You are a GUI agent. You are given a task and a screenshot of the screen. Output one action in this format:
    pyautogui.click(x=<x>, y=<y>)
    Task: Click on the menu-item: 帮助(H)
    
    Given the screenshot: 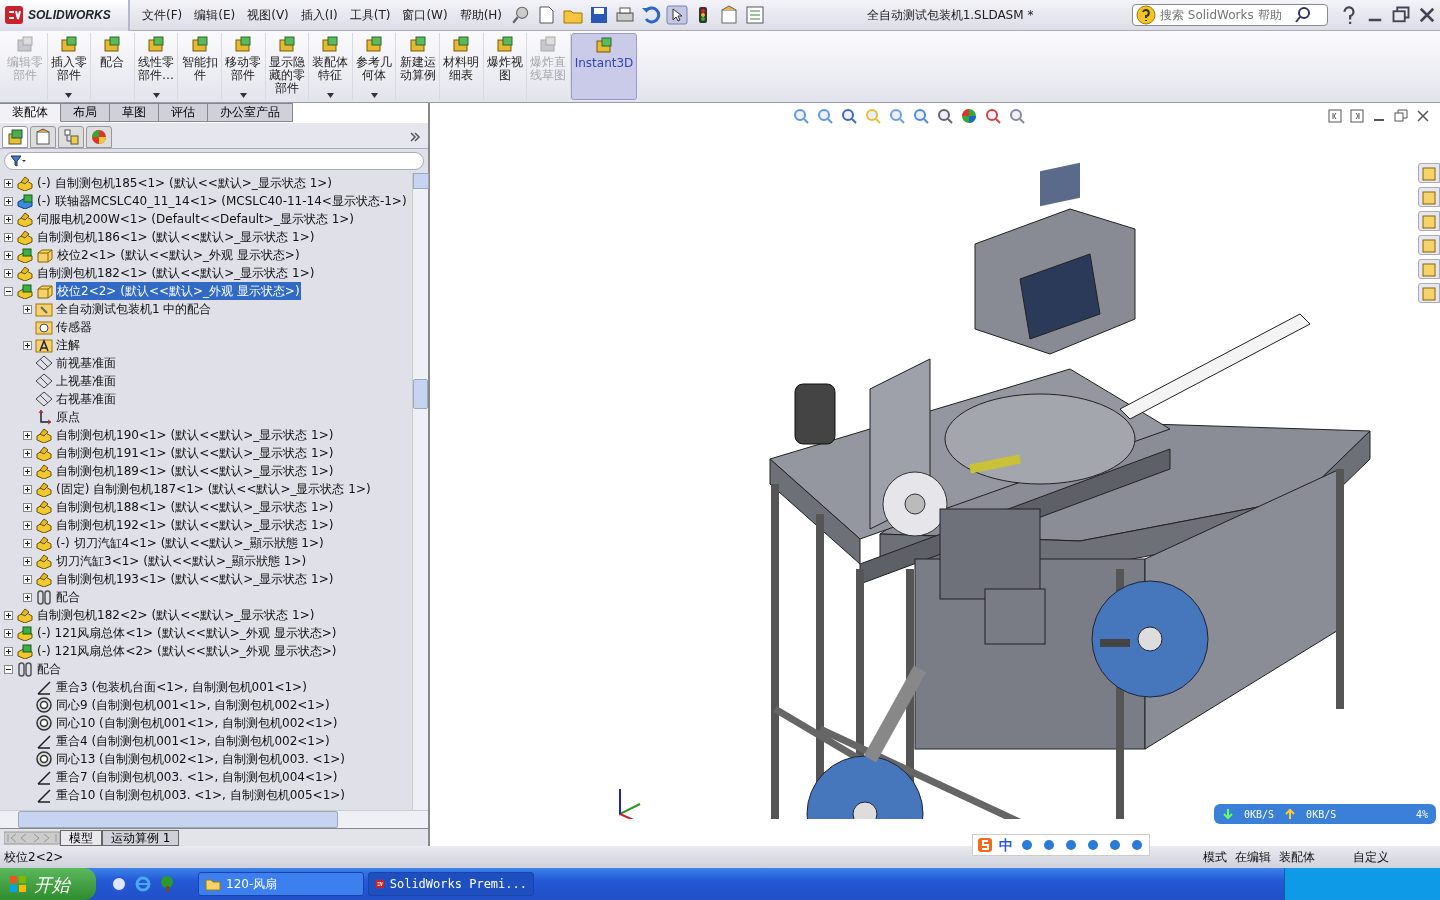 What is the action you would take?
    pyautogui.click(x=481, y=15)
    